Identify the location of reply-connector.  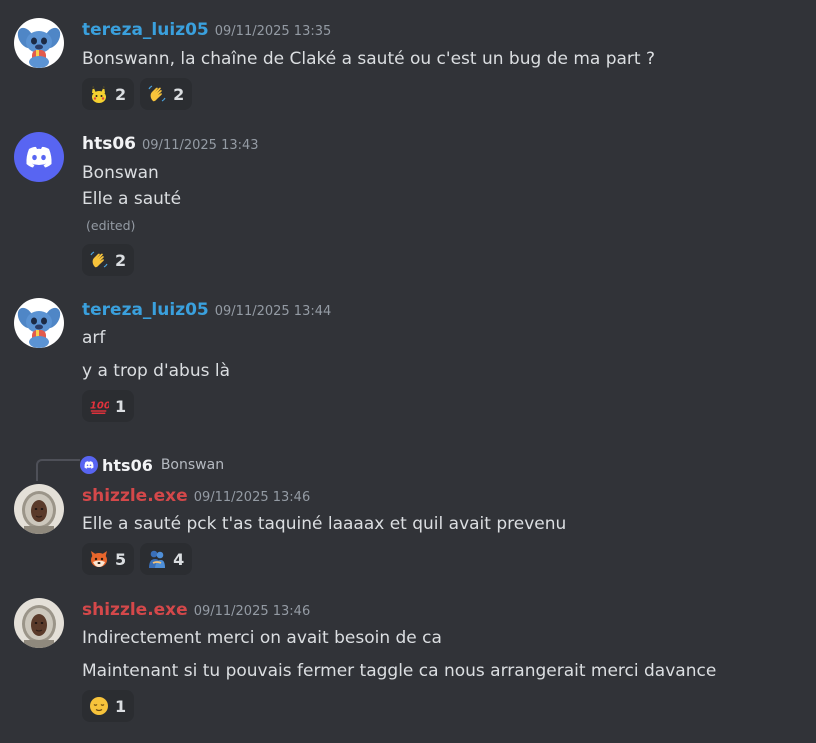
(58, 470).